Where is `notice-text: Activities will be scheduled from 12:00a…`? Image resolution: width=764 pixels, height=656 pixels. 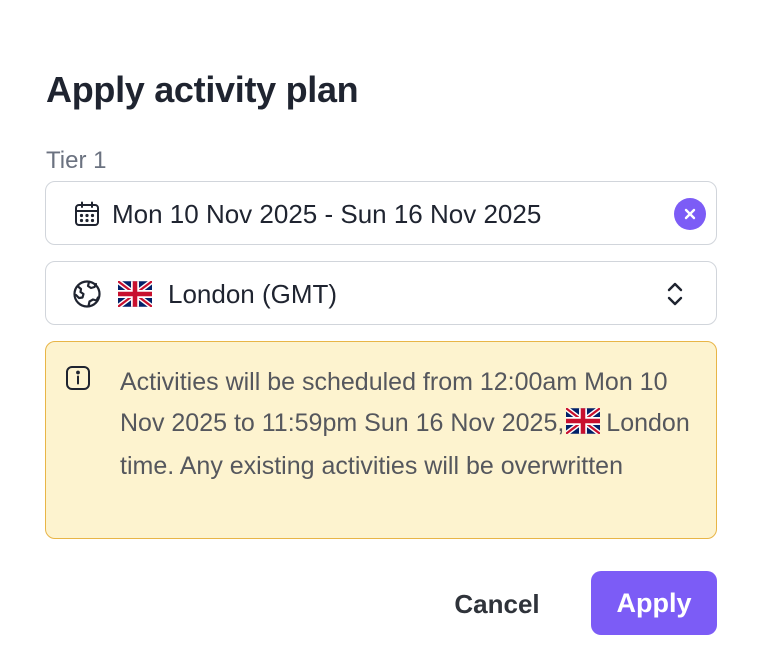 notice-text: Activities will be scheduled from 12:00a… is located at coordinates (410, 424).